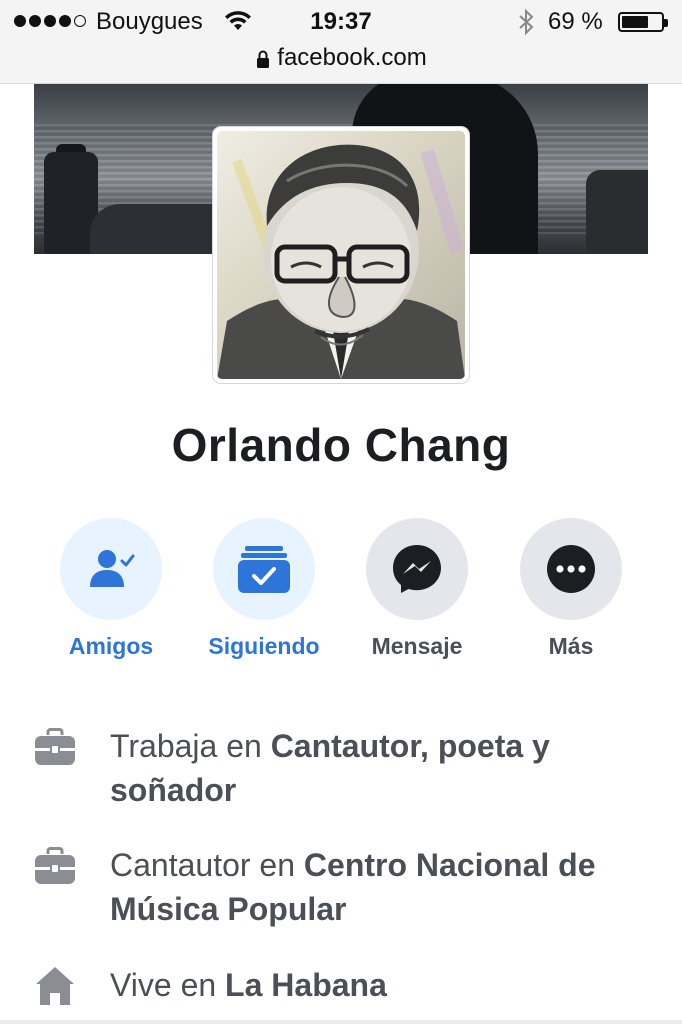 The height and width of the screenshot is (1024, 682). I want to click on following-button: Siguiendo, so click(264, 589).